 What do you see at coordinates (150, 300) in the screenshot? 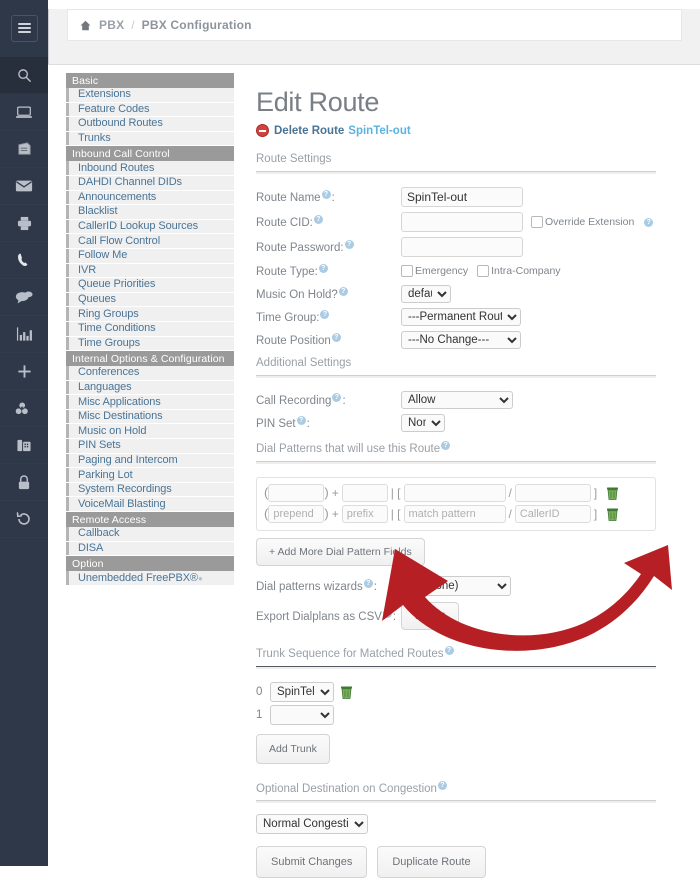
I see `menu-item-queues: Queues` at bounding box center [150, 300].